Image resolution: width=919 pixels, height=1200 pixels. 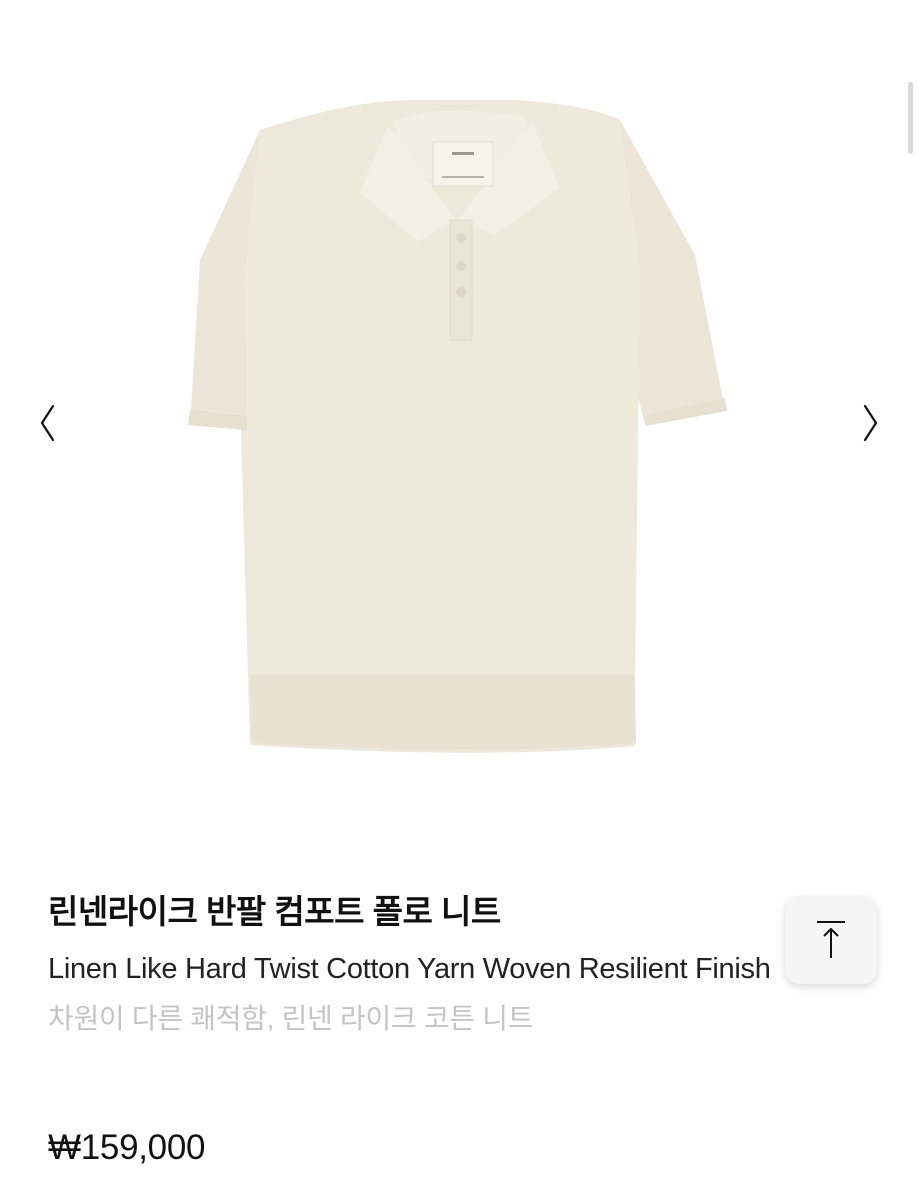 What do you see at coordinates (274, 911) in the screenshot?
I see `product-title-korean: 린넨라이크 반팔 컴포트 폴로 니트` at bounding box center [274, 911].